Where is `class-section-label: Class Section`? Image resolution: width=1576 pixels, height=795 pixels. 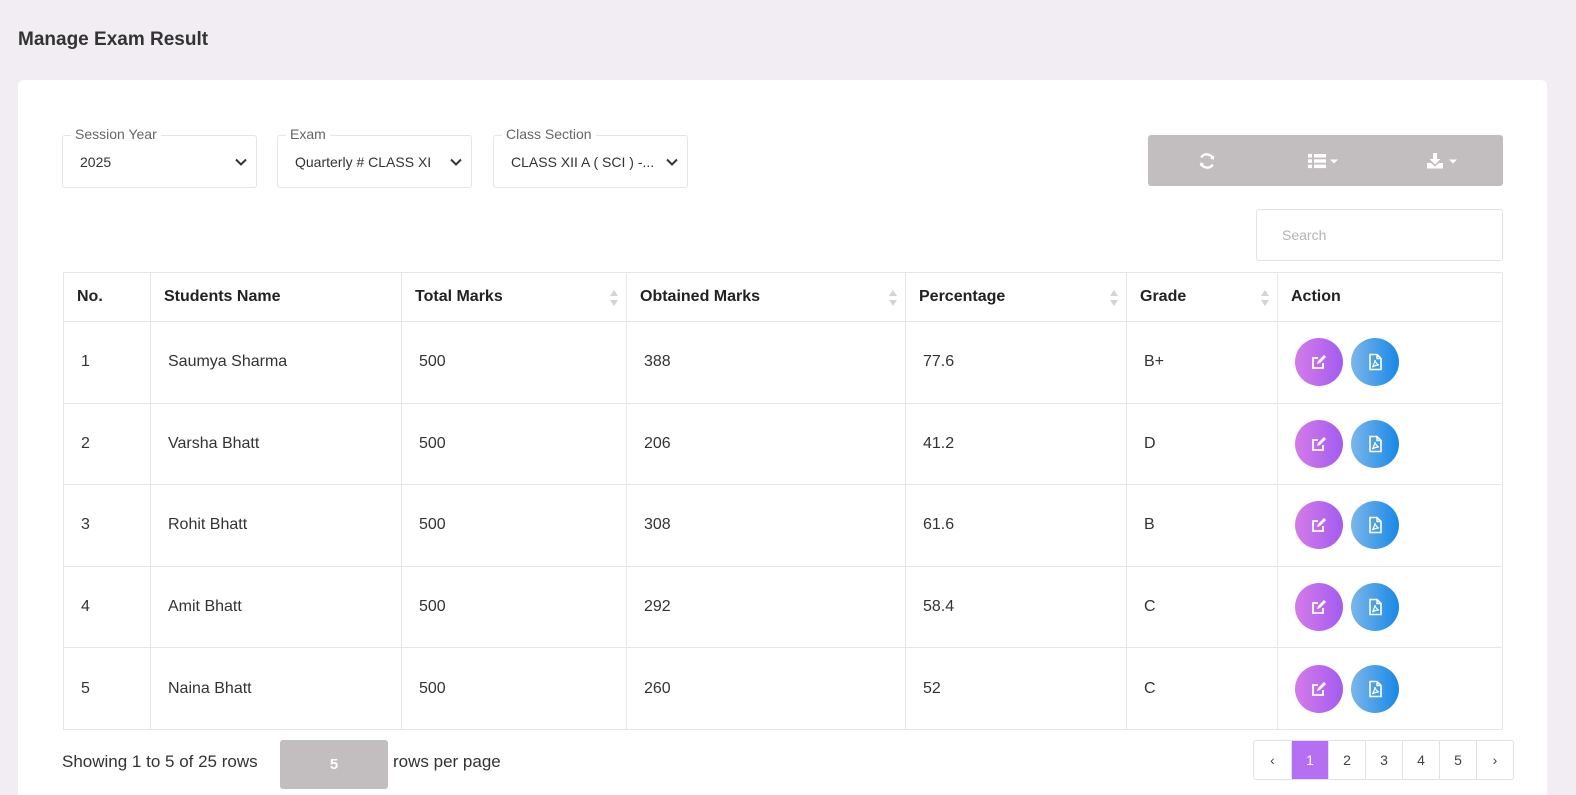
class-section-label: Class Section is located at coordinates (549, 134).